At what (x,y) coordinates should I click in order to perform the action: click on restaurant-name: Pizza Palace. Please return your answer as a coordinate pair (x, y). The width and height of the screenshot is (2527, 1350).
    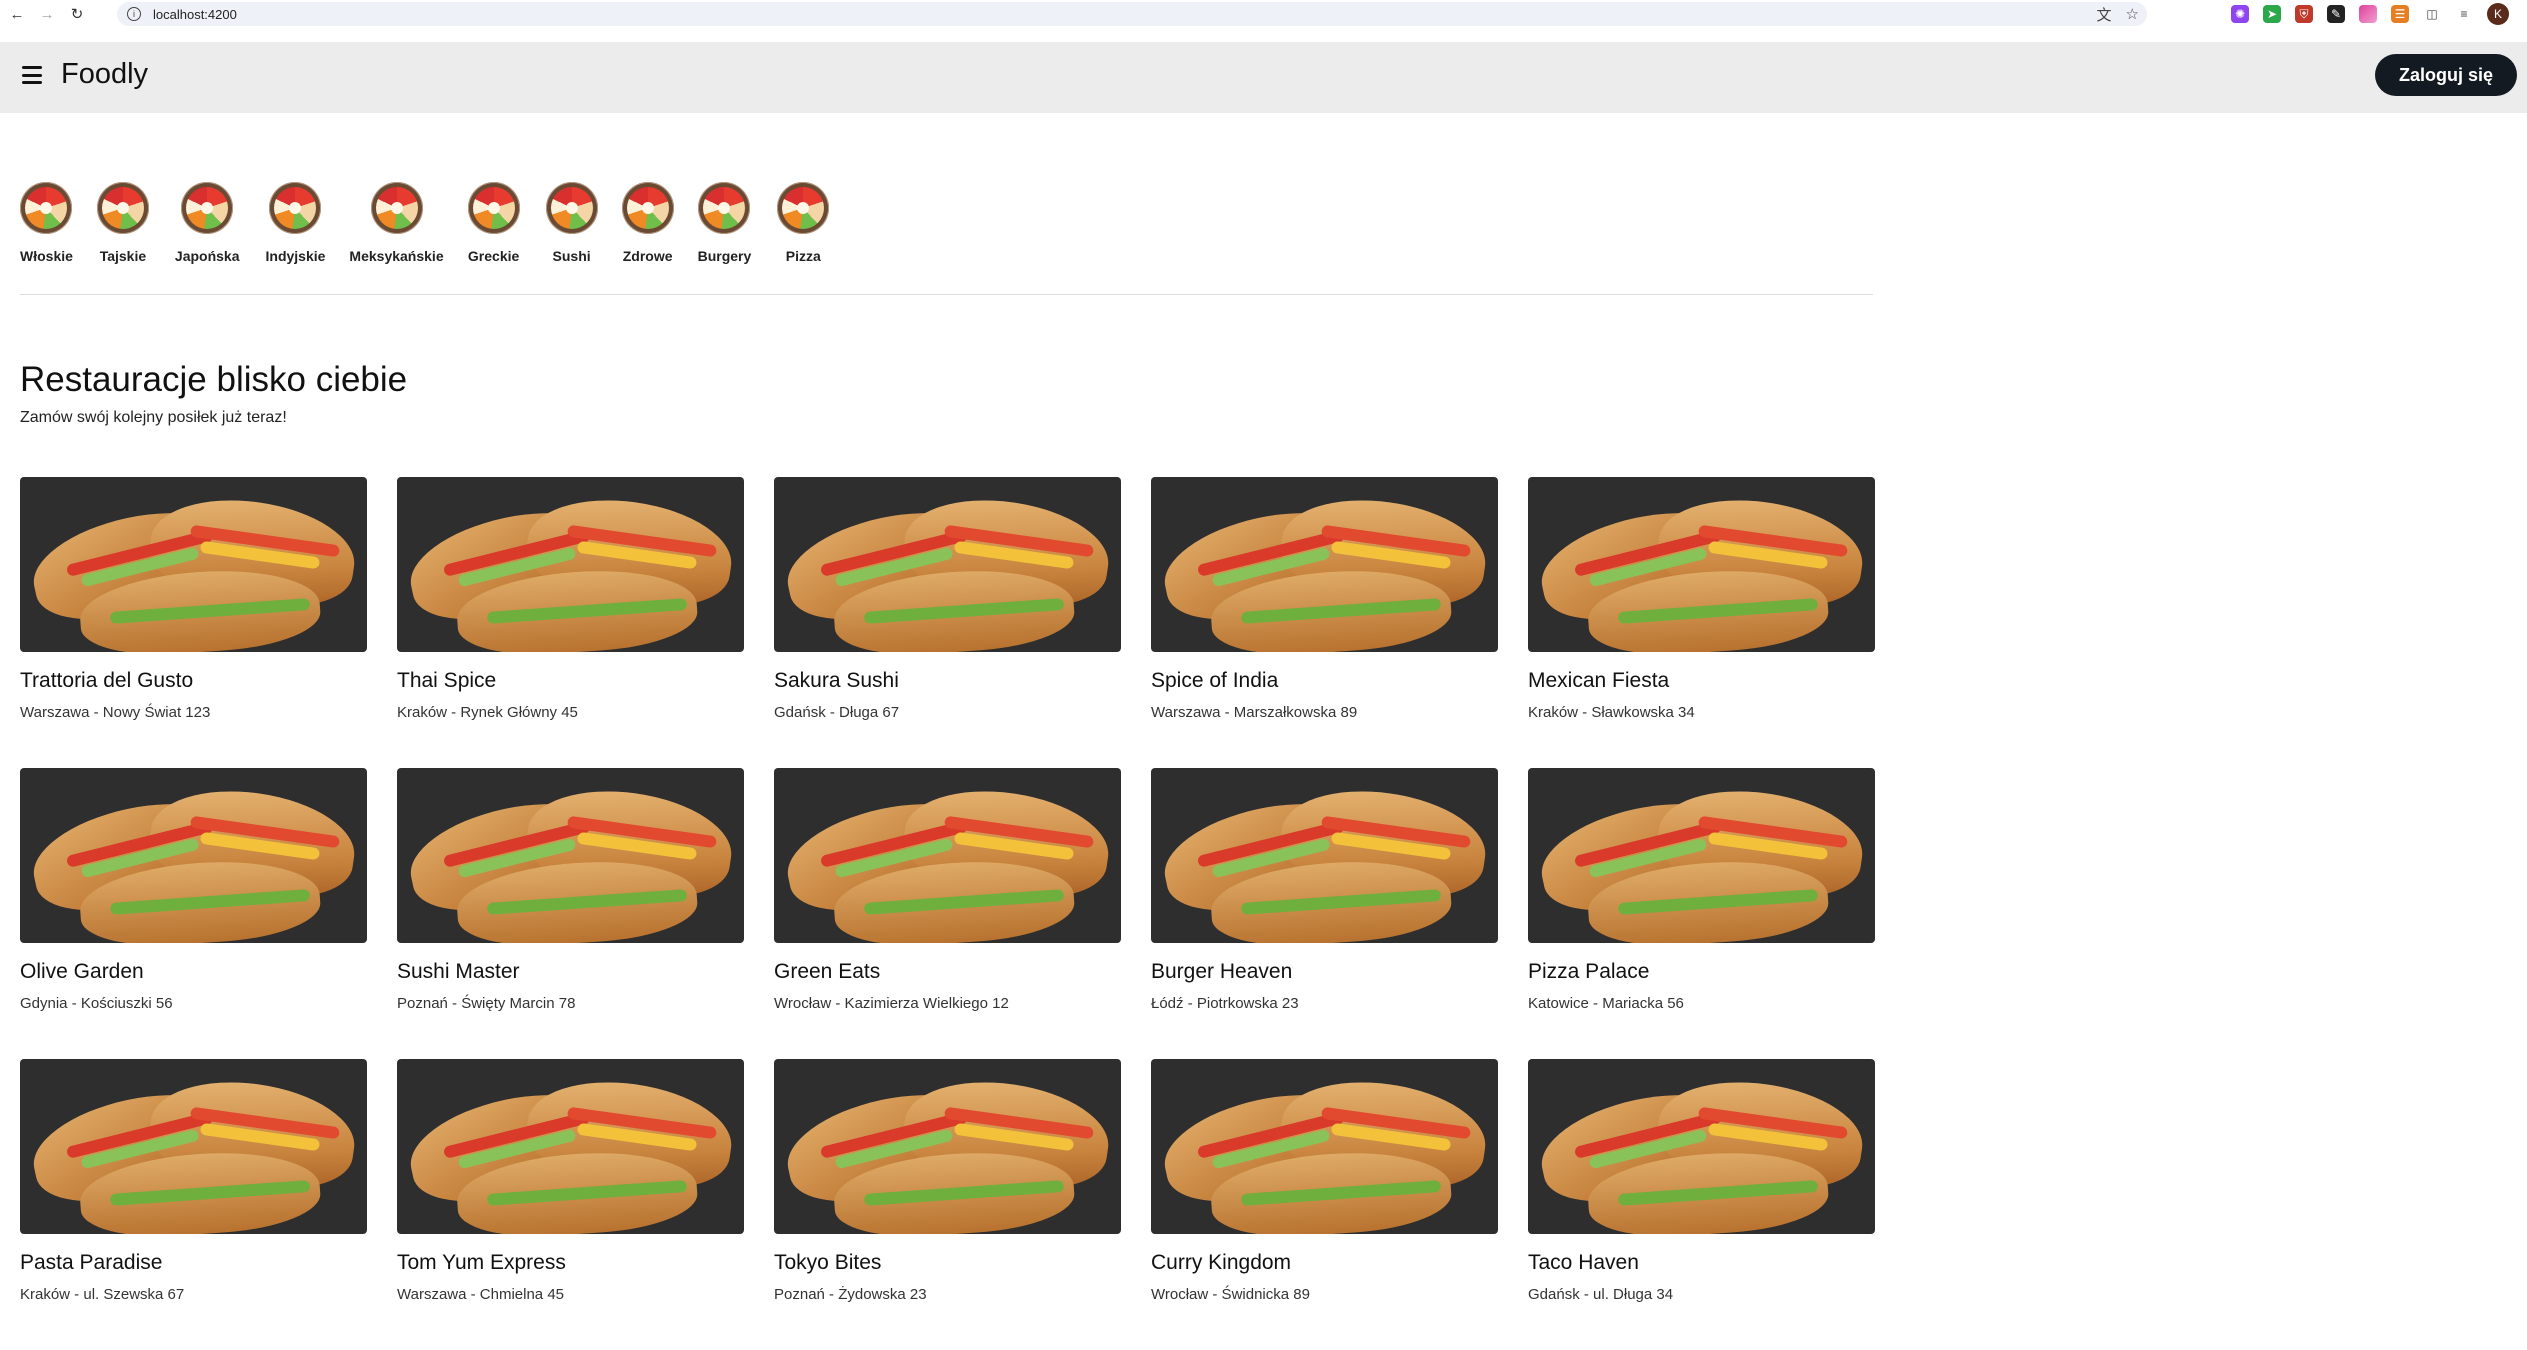
    Looking at the image, I should click on (1589, 971).